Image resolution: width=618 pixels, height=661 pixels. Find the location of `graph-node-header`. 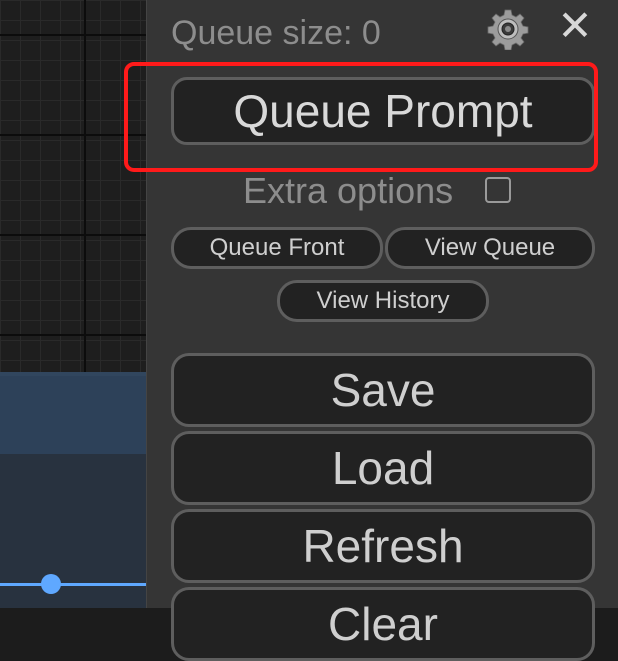

graph-node-header is located at coordinates (73, 415).